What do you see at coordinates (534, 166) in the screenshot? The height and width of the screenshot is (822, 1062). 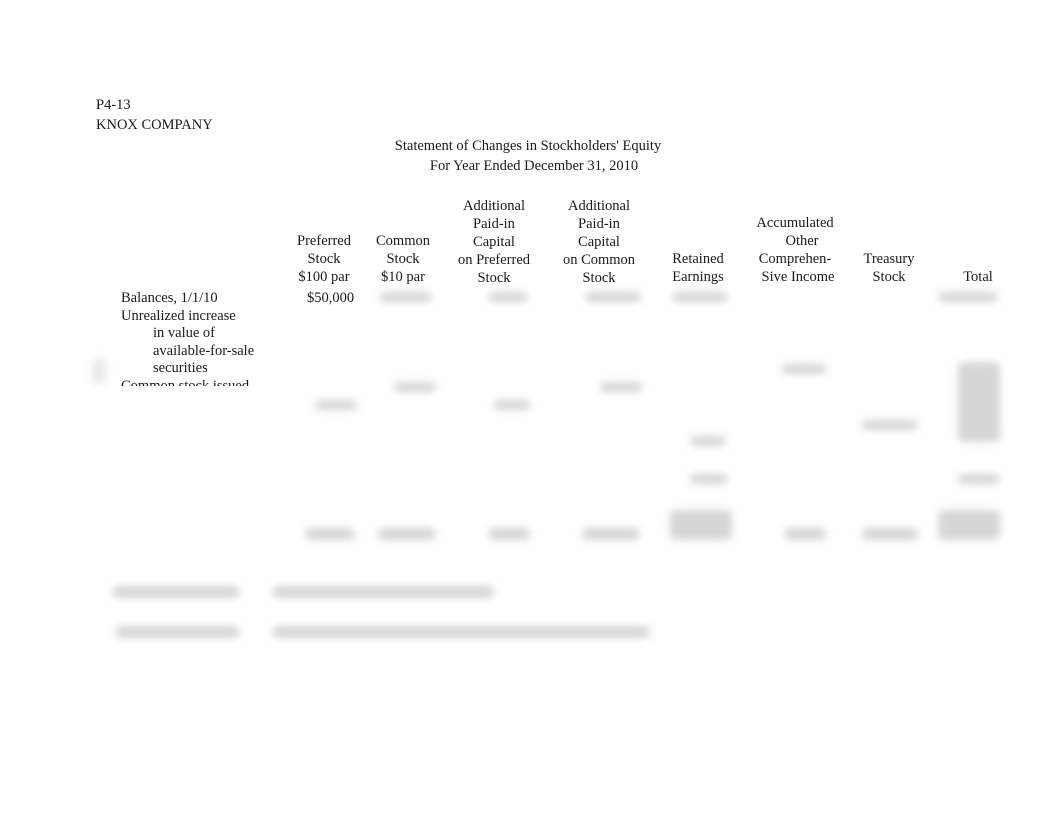 I see `statement-period: For Year Ended December 31, 2010` at bounding box center [534, 166].